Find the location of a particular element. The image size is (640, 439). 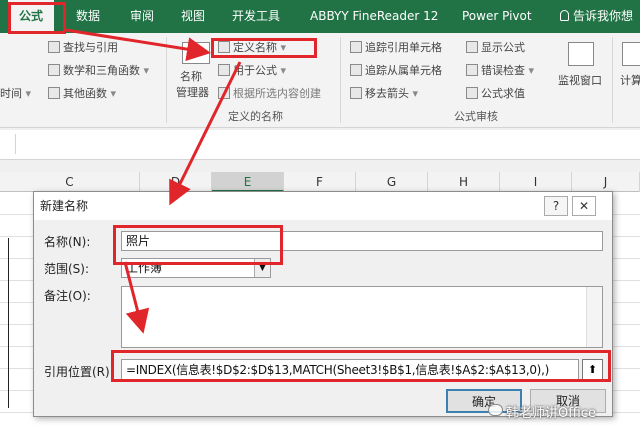

watermark: 韩老师讲Office is located at coordinates (558, 411).